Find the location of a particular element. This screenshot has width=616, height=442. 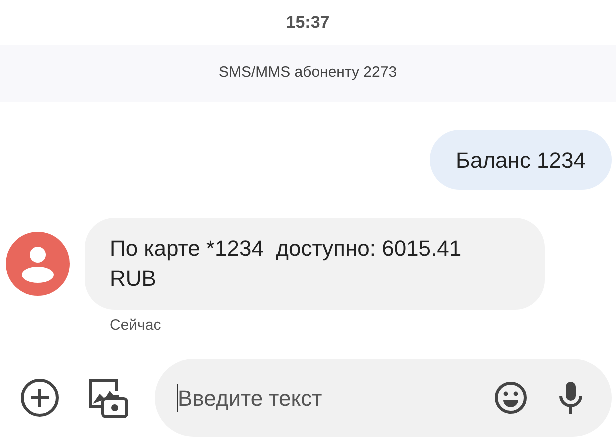

microphone-icon is located at coordinates (571, 398).